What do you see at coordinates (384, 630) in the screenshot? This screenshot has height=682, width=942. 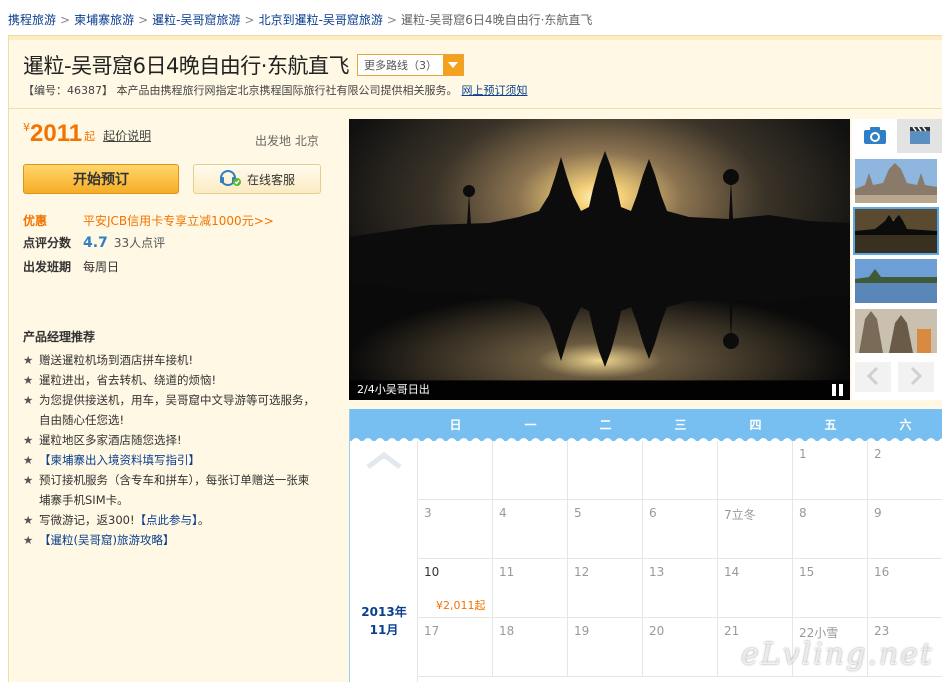 I see `calendar-month: 11月` at bounding box center [384, 630].